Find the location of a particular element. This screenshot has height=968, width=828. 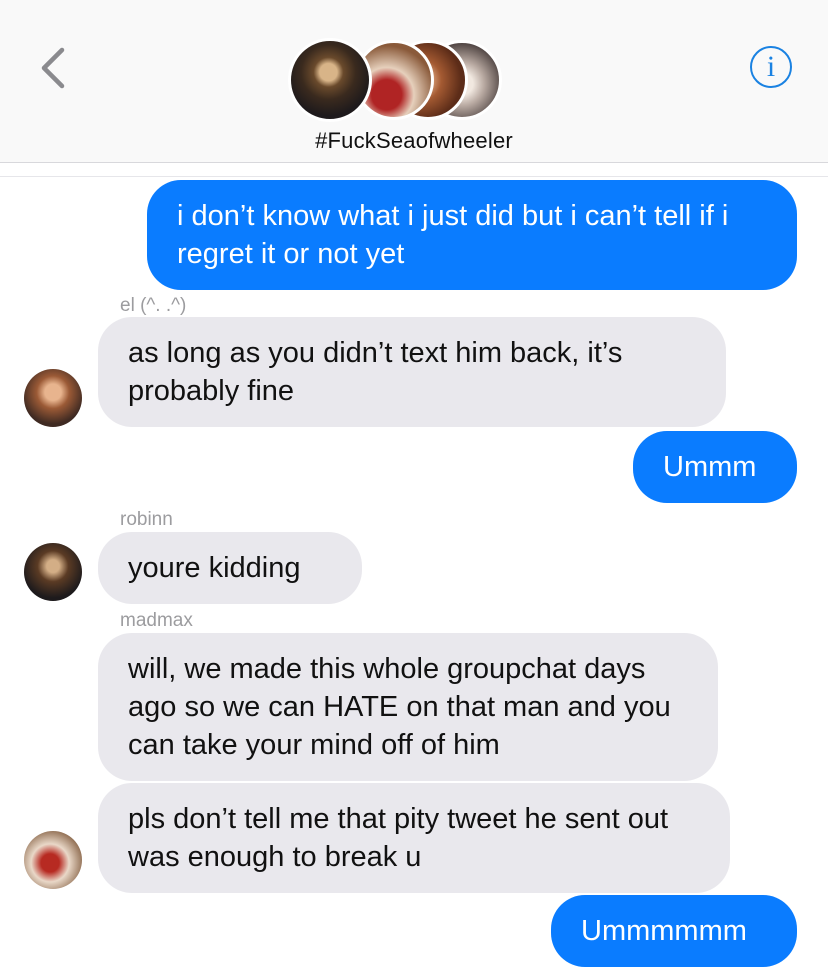

message-text: youre kidding is located at coordinates (214, 568).